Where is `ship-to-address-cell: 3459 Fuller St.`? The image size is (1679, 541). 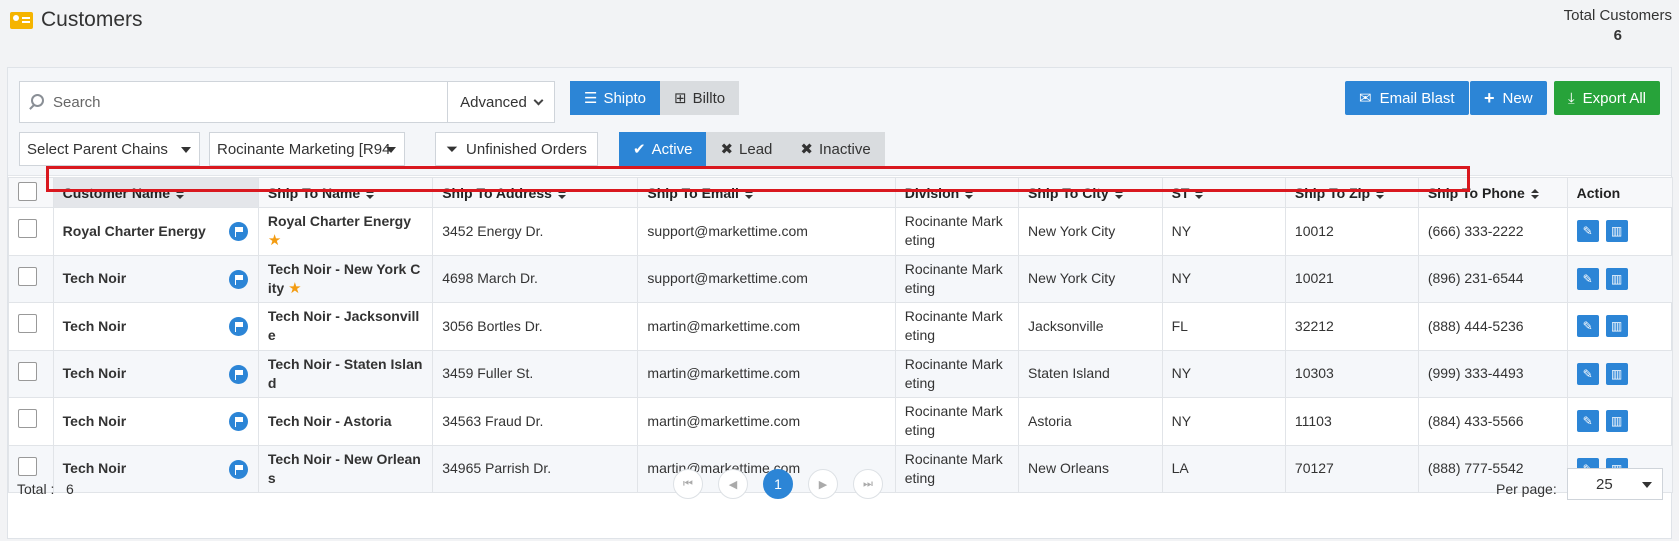 ship-to-address-cell: 3459 Fuller St. is located at coordinates (535, 373).